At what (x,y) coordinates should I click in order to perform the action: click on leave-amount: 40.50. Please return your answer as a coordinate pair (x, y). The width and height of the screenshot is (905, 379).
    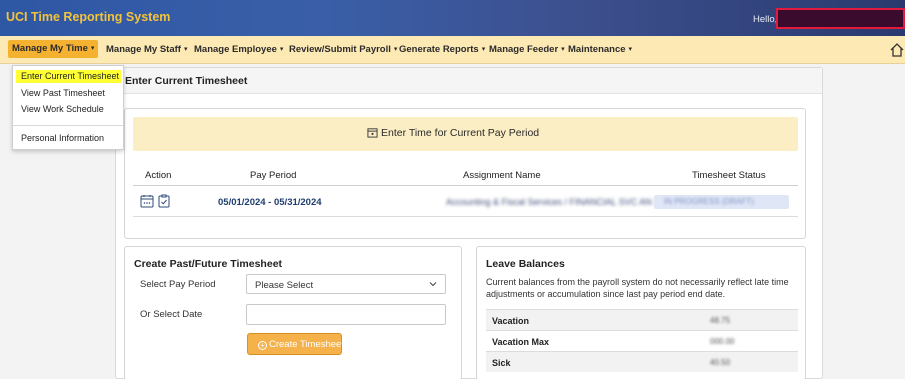
    Looking at the image, I should click on (720, 362).